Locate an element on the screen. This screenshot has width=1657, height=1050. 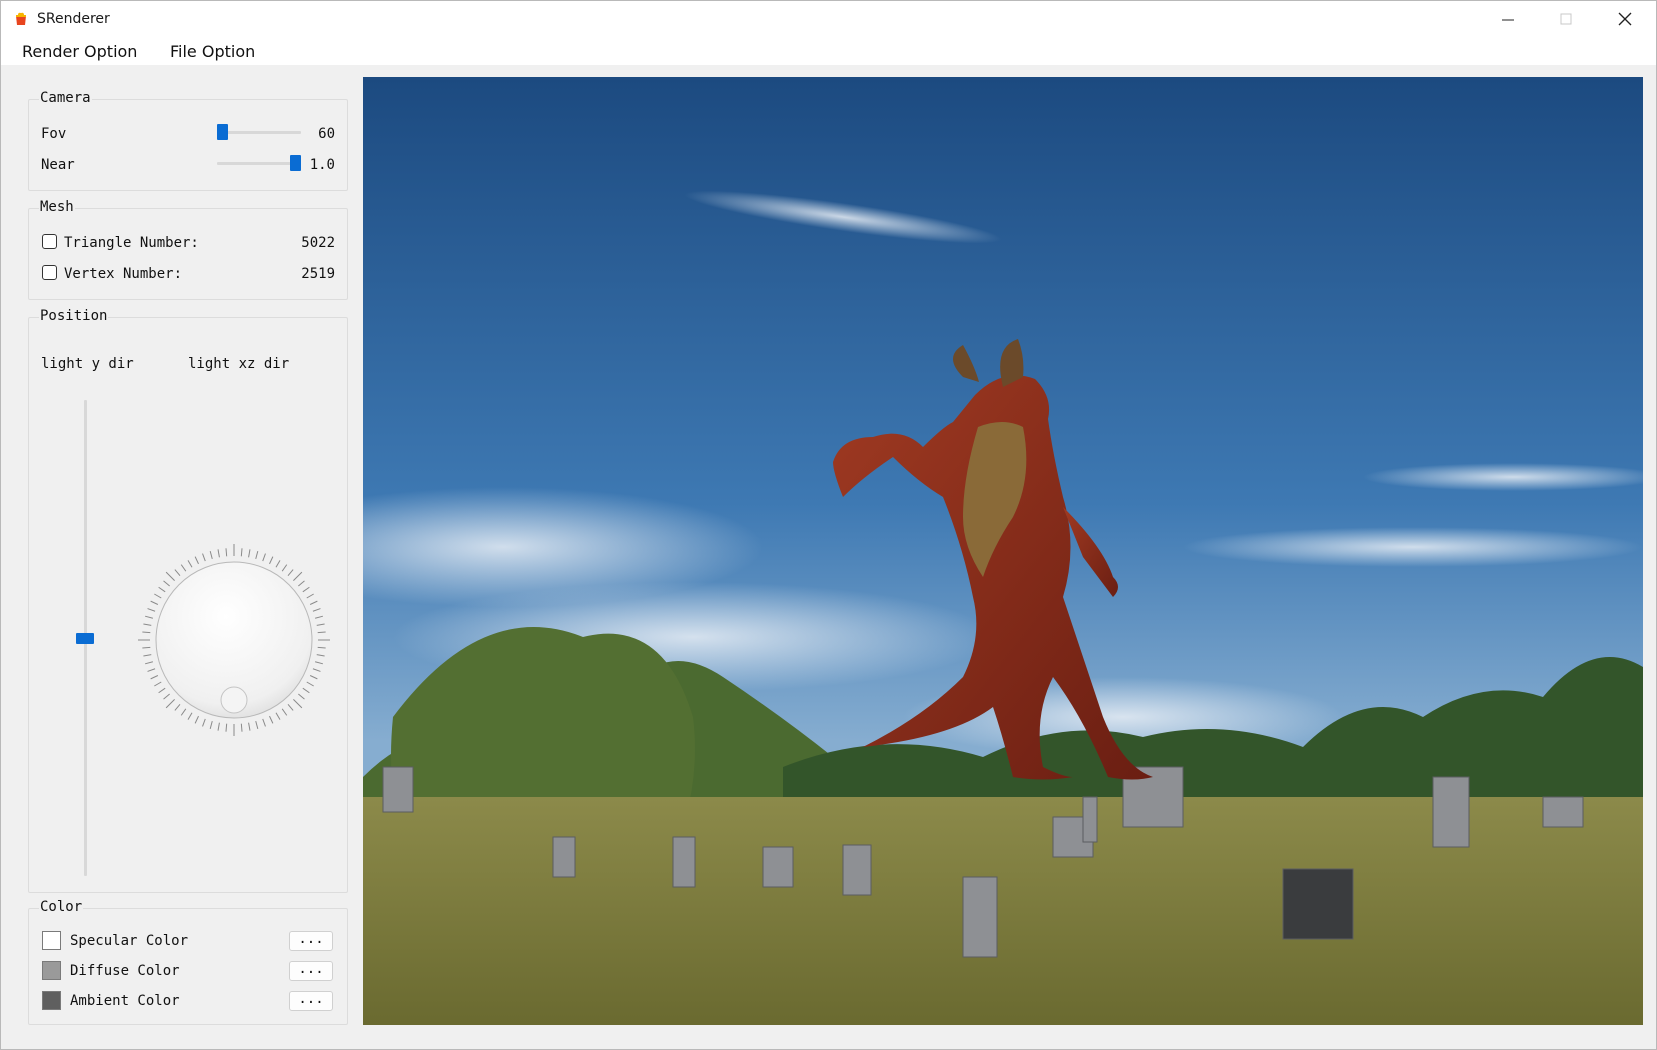
diffuse-label: Diffuse Color is located at coordinates (125, 971).